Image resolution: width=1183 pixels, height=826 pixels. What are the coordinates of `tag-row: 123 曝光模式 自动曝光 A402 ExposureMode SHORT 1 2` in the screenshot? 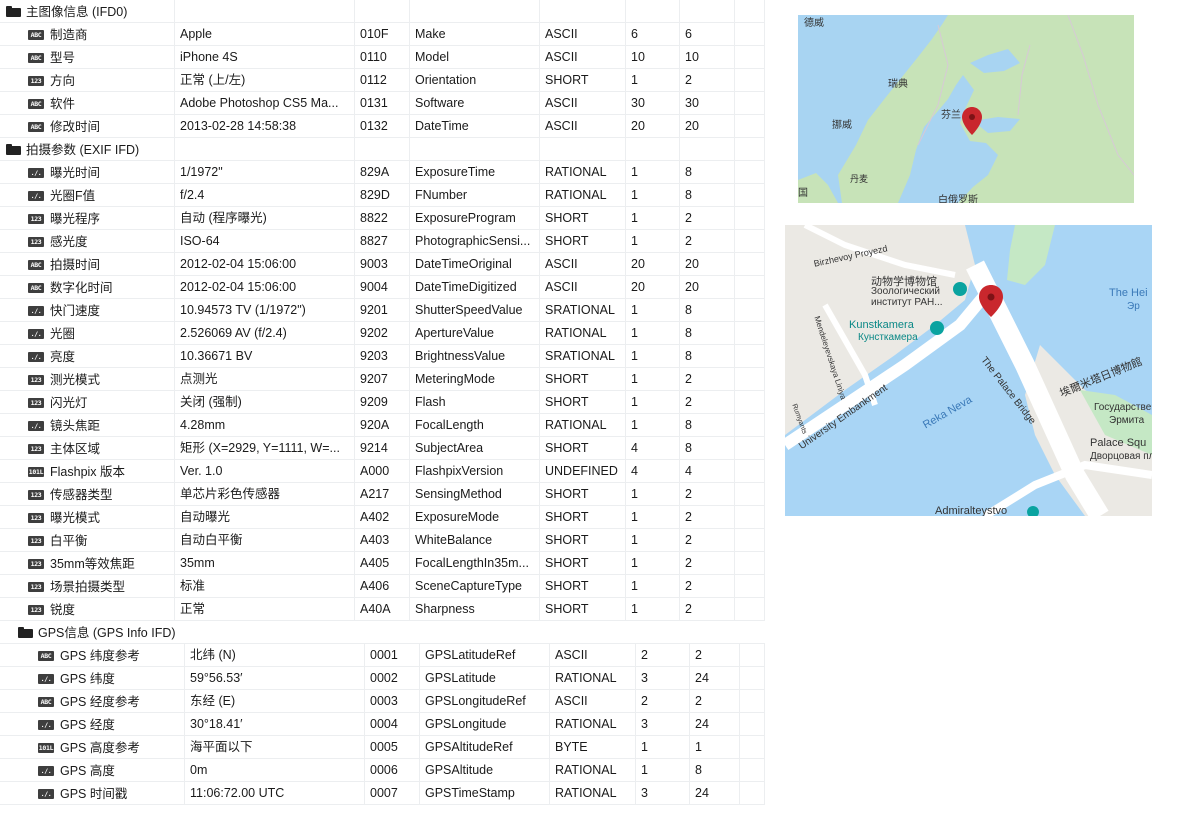 It's located at (382, 517).